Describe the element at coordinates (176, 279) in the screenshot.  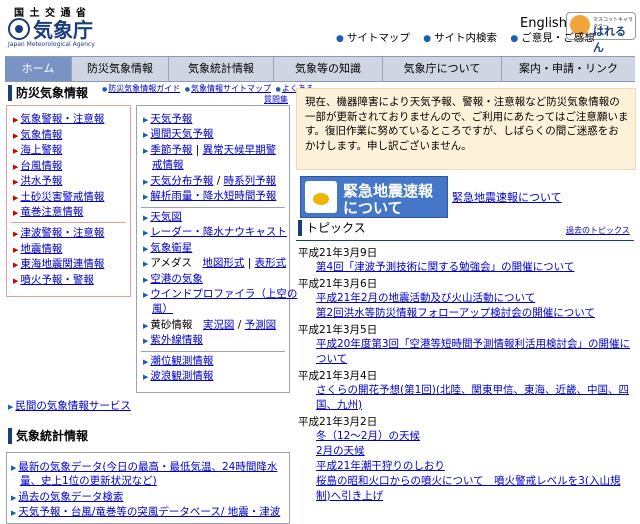
I see `link-kuukou: 空港の気象` at that location.